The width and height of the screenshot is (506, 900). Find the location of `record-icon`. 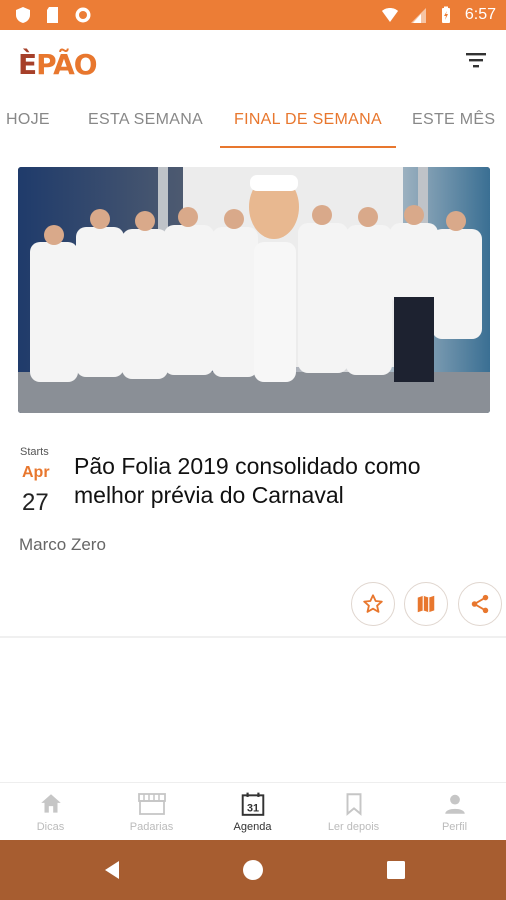

record-icon is located at coordinates (83, 15).